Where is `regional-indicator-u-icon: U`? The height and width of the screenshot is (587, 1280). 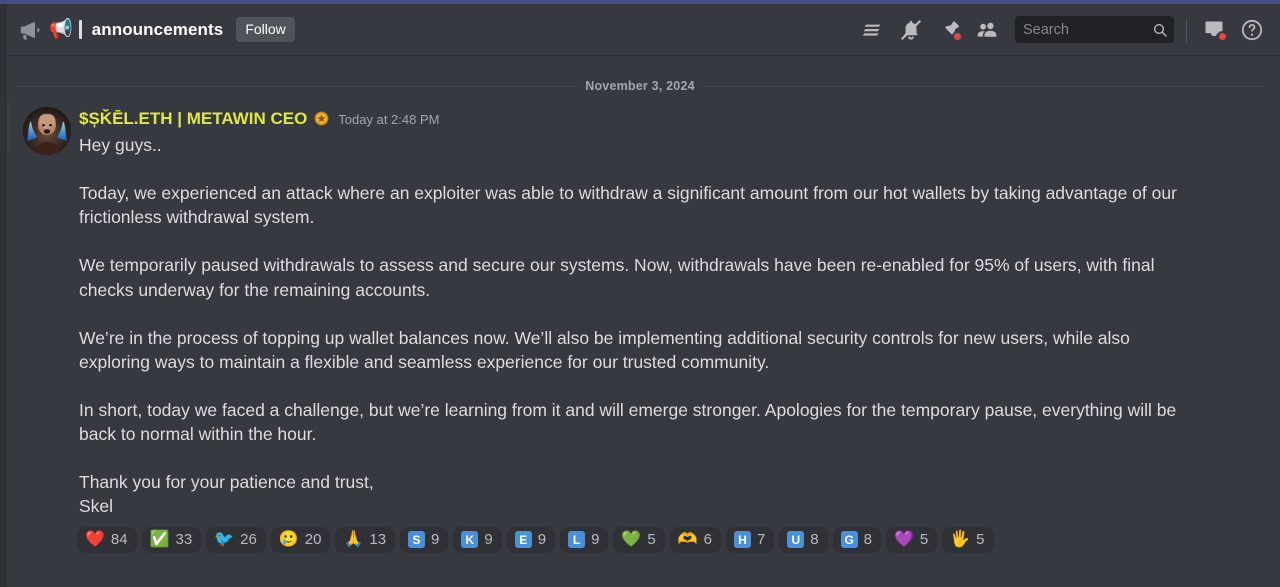
regional-indicator-u-icon: U is located at coordinates (796, 540).